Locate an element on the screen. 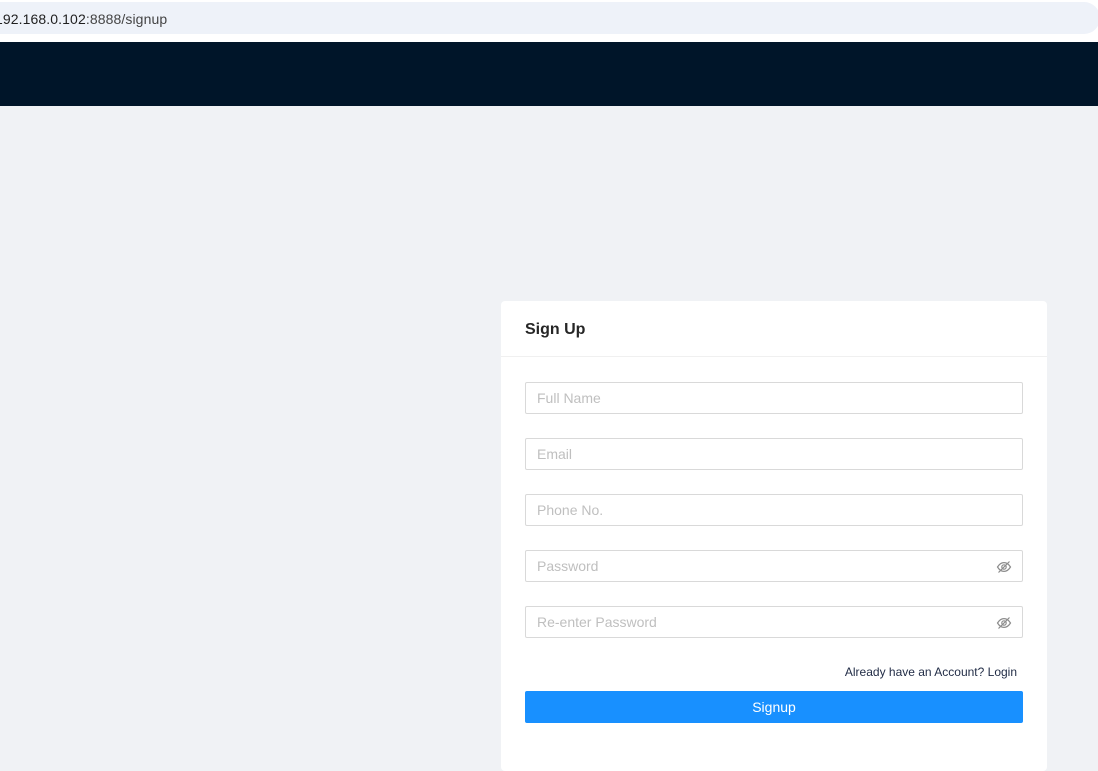  email-field is located at coordinates (774, 454).